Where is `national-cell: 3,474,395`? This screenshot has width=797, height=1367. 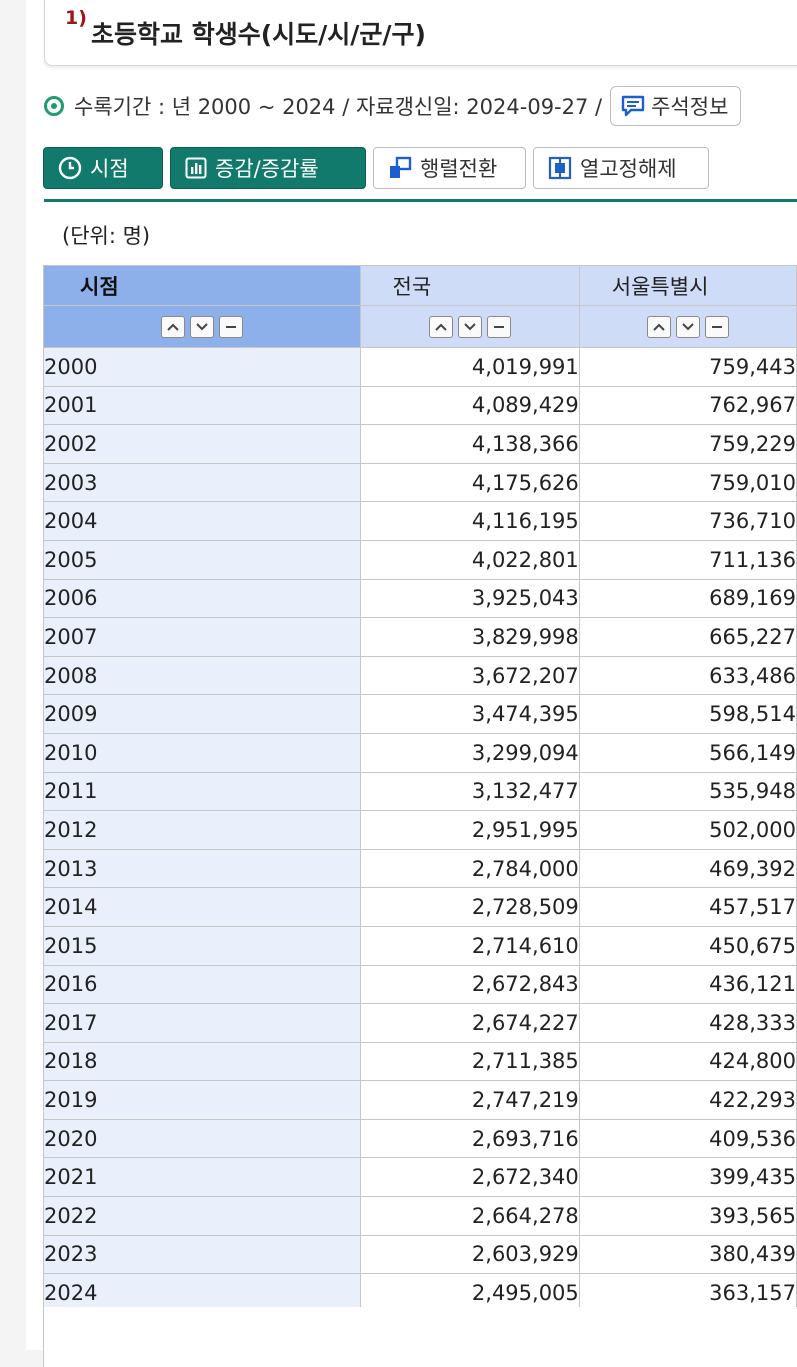 national-cell: 3,474,395 is located at coordinates (469, 714).